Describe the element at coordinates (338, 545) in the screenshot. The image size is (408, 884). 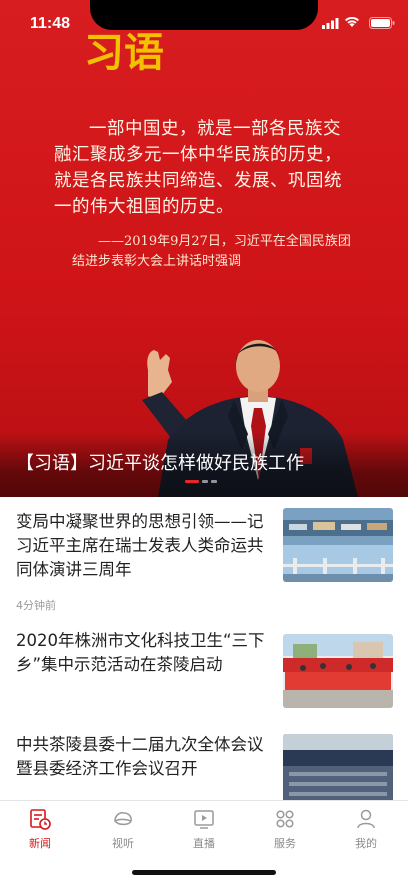
I see `news-thumbnail-port` at that location.